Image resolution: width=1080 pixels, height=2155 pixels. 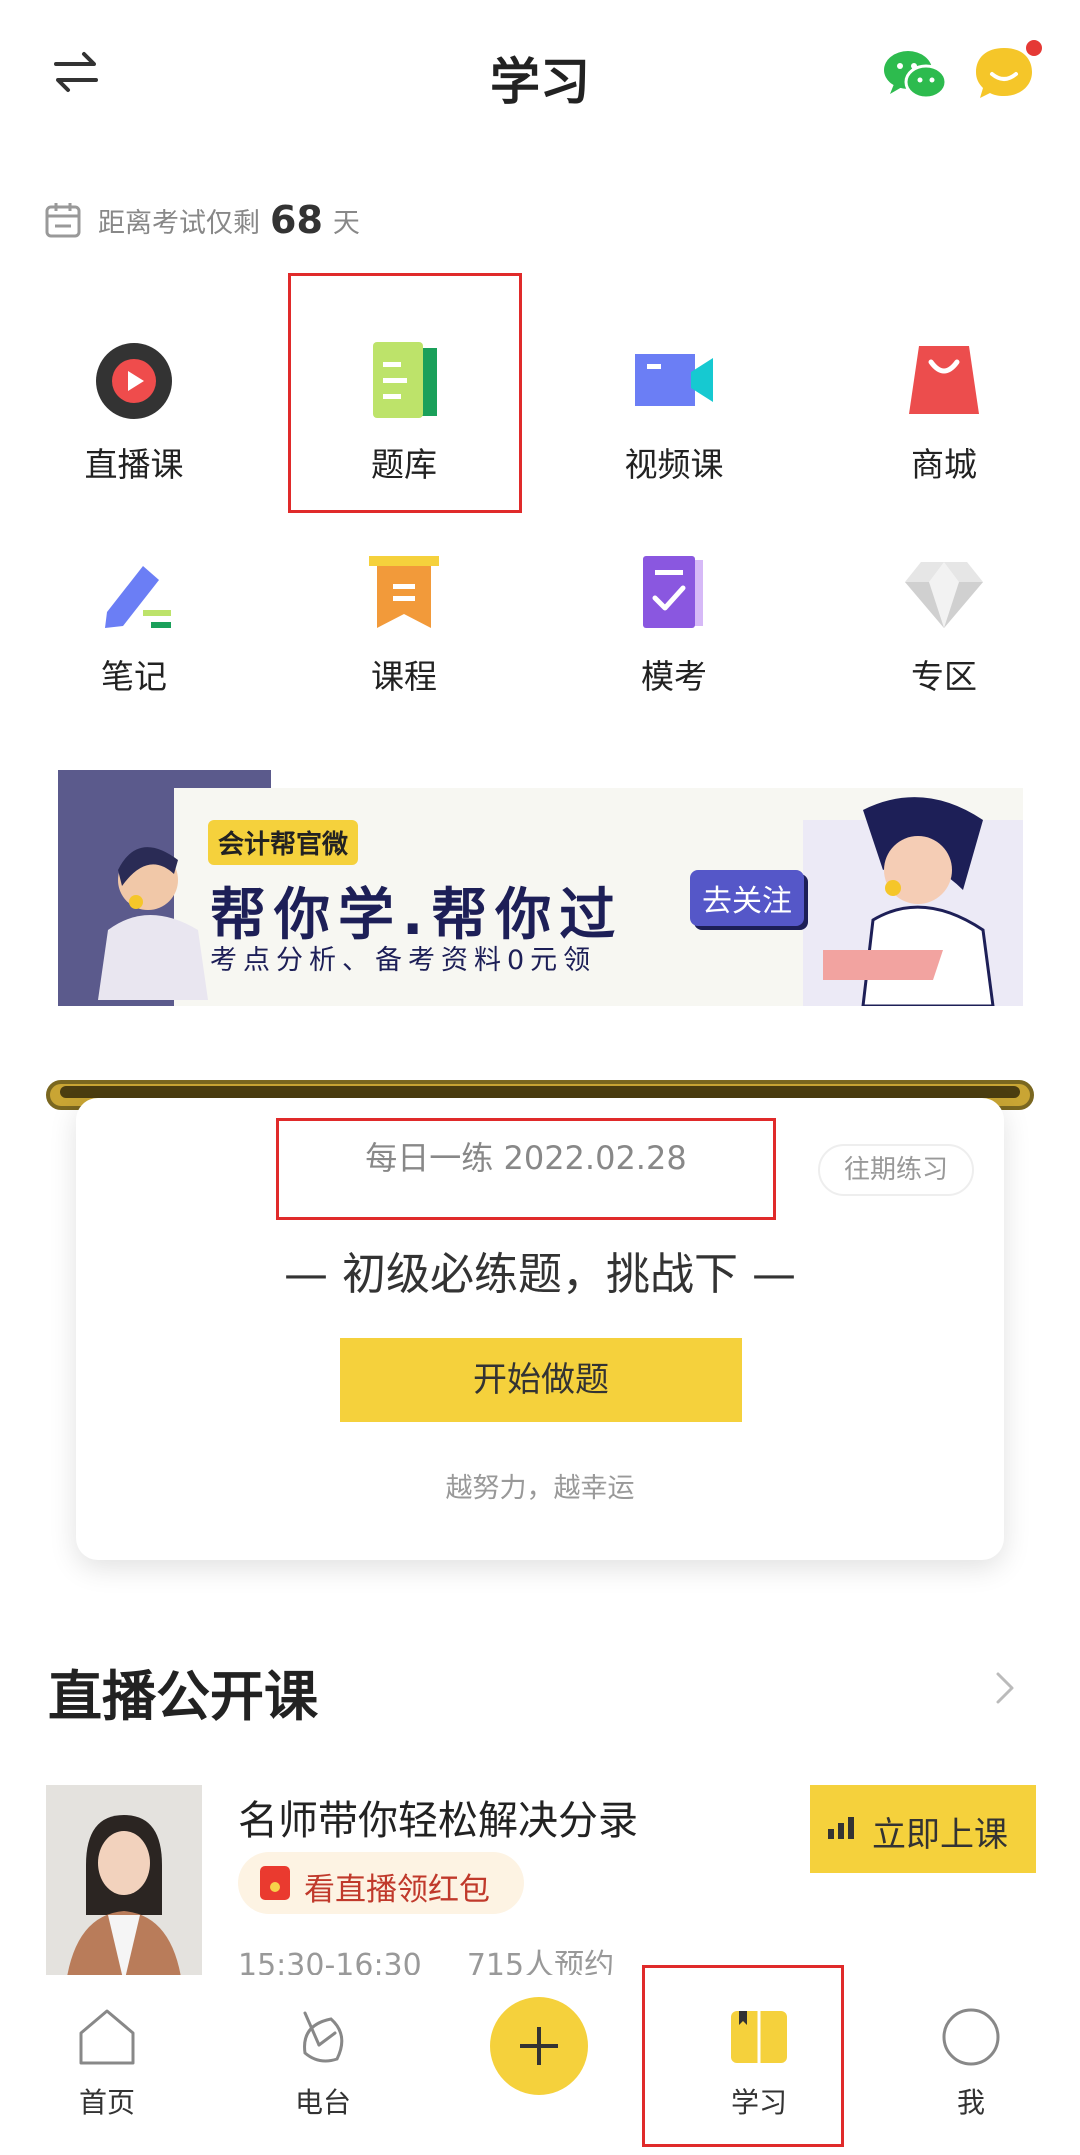 What do you see at coordinates (404, 592) in the screenshot?
I see `course-icon` at bounding box center [404, 592].